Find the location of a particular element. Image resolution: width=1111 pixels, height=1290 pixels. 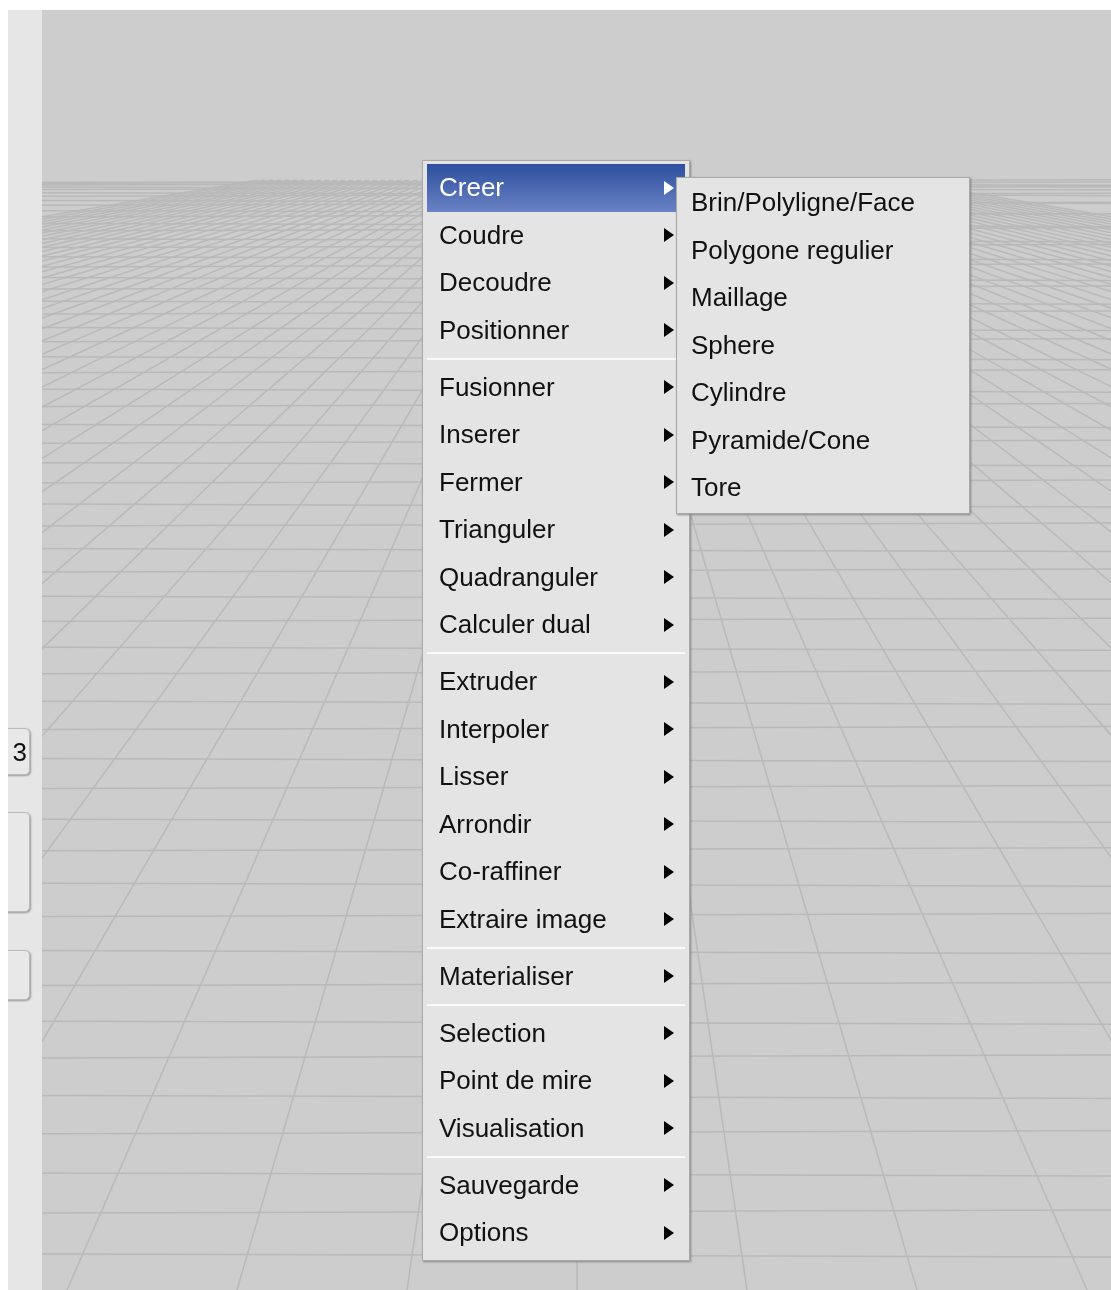

menu-item-label: Options is located at coordinates (484, 1233).